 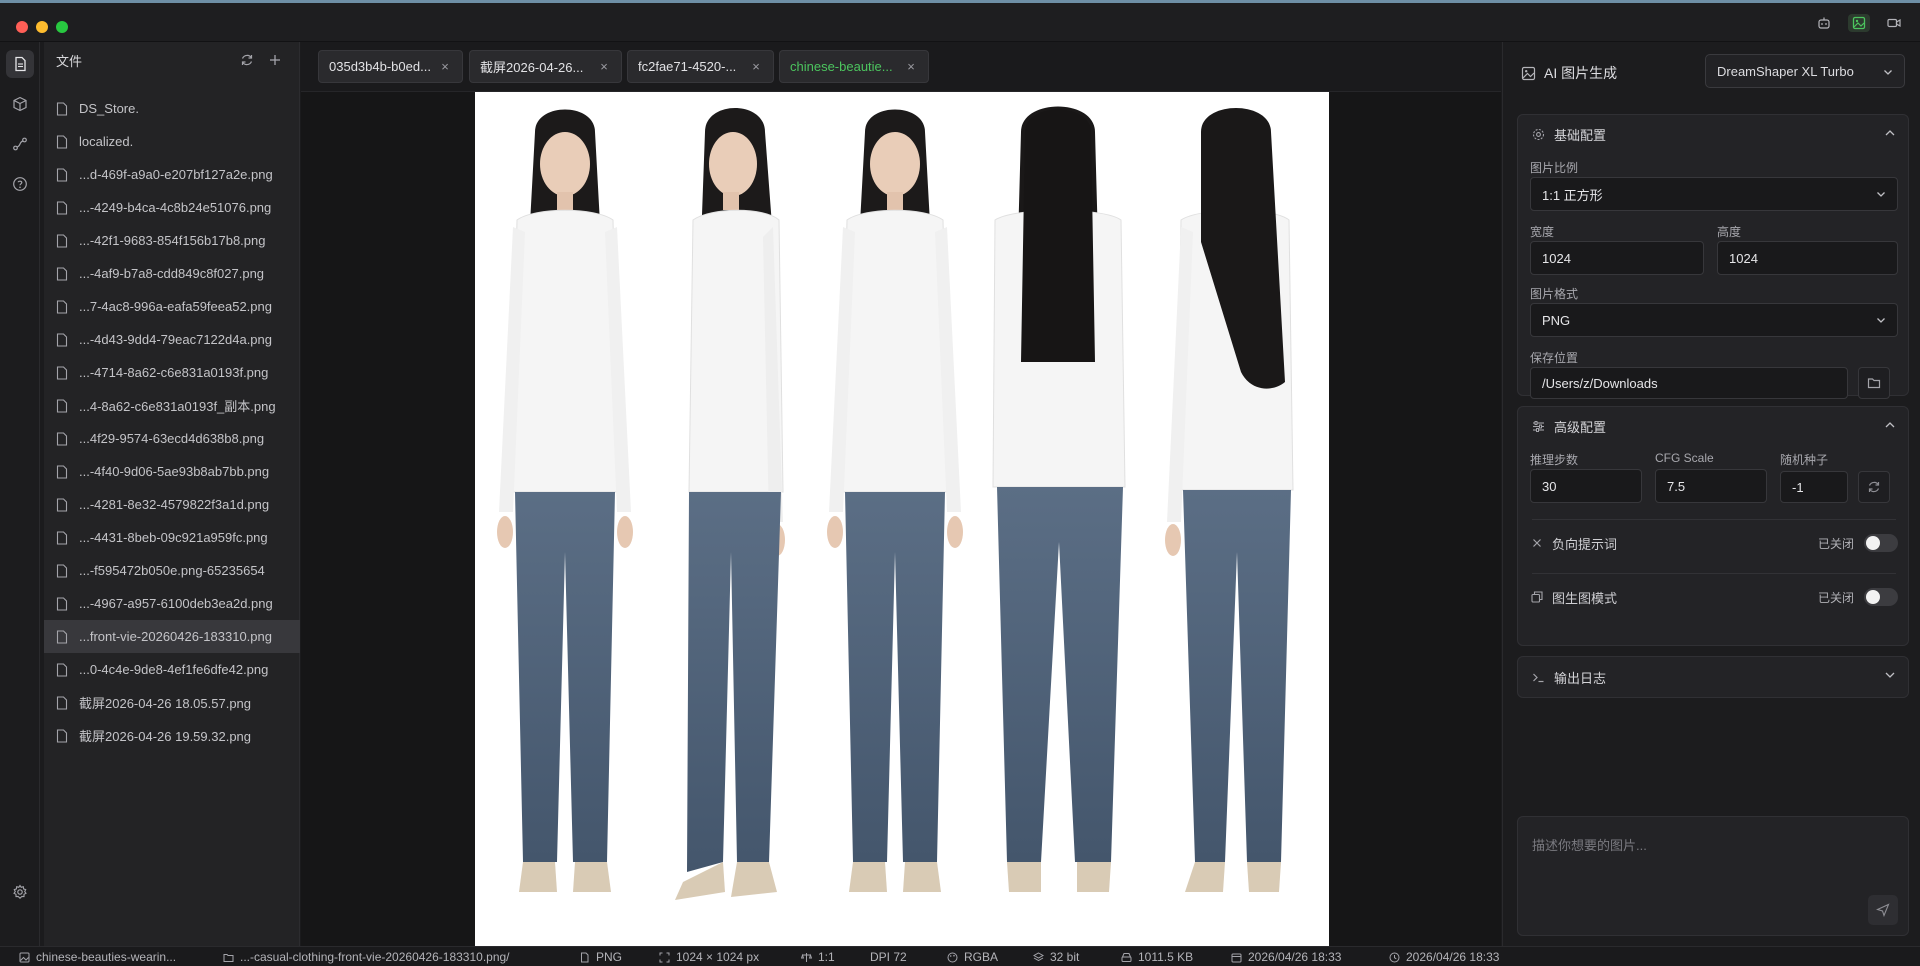 What do you see at coordinates (1714, 194) in the screenshot?
I see `ratio-select: 1:1 正方形` at bounding box center [1714, 194].